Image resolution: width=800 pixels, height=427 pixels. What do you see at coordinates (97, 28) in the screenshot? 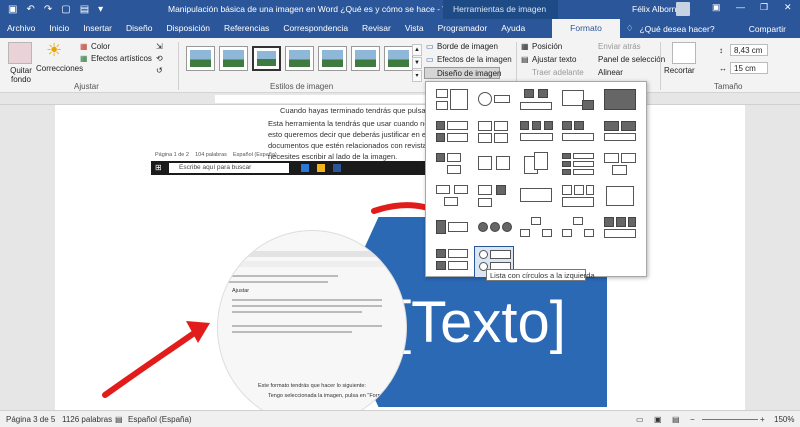
I see `tab-insertar: Insertar` at bounding box center [97, 28].